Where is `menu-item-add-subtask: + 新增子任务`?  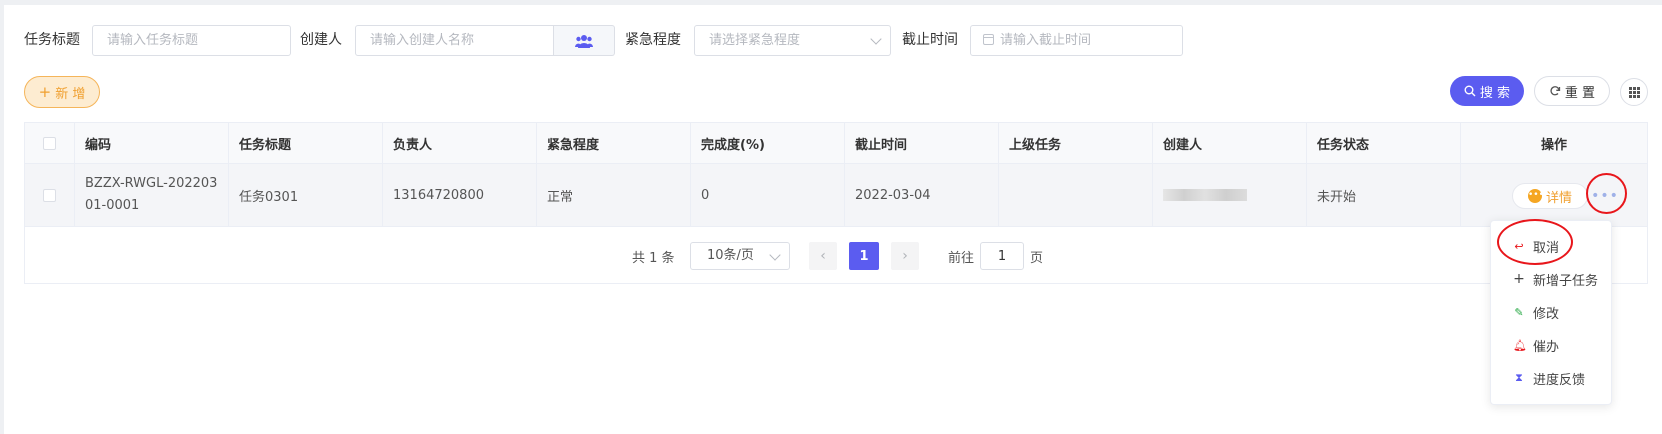
menu-item-add-subtask: + 新增子任务 is located at coordinates (1552, 279).